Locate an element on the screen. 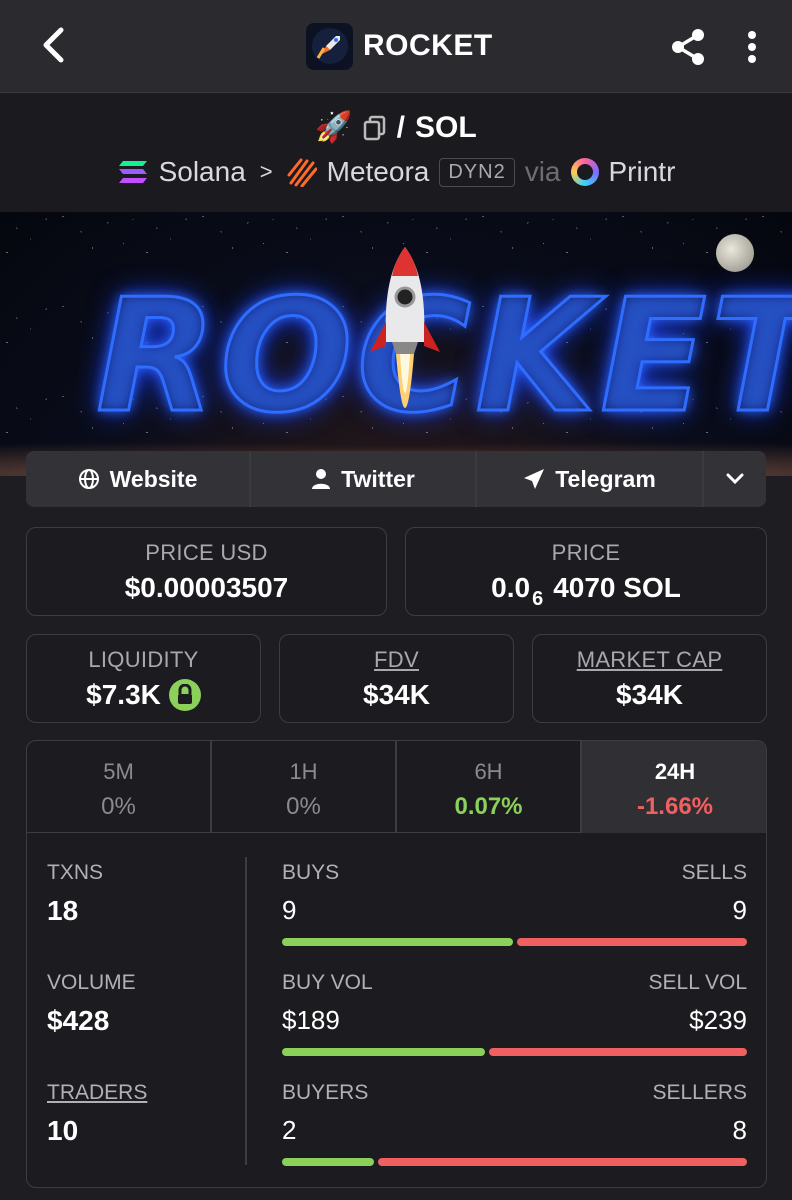 Image resolution: width=792 pixels, height=1200 pixels. stats-divider is located at coordinates (246, 1011).